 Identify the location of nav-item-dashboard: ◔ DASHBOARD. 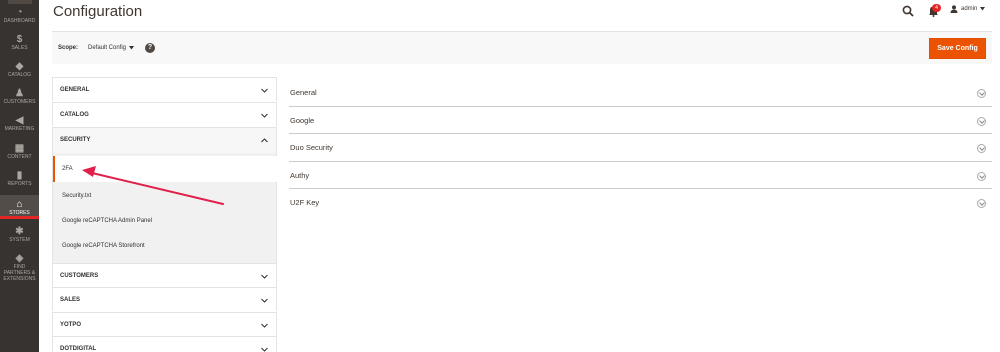
(19, 16).